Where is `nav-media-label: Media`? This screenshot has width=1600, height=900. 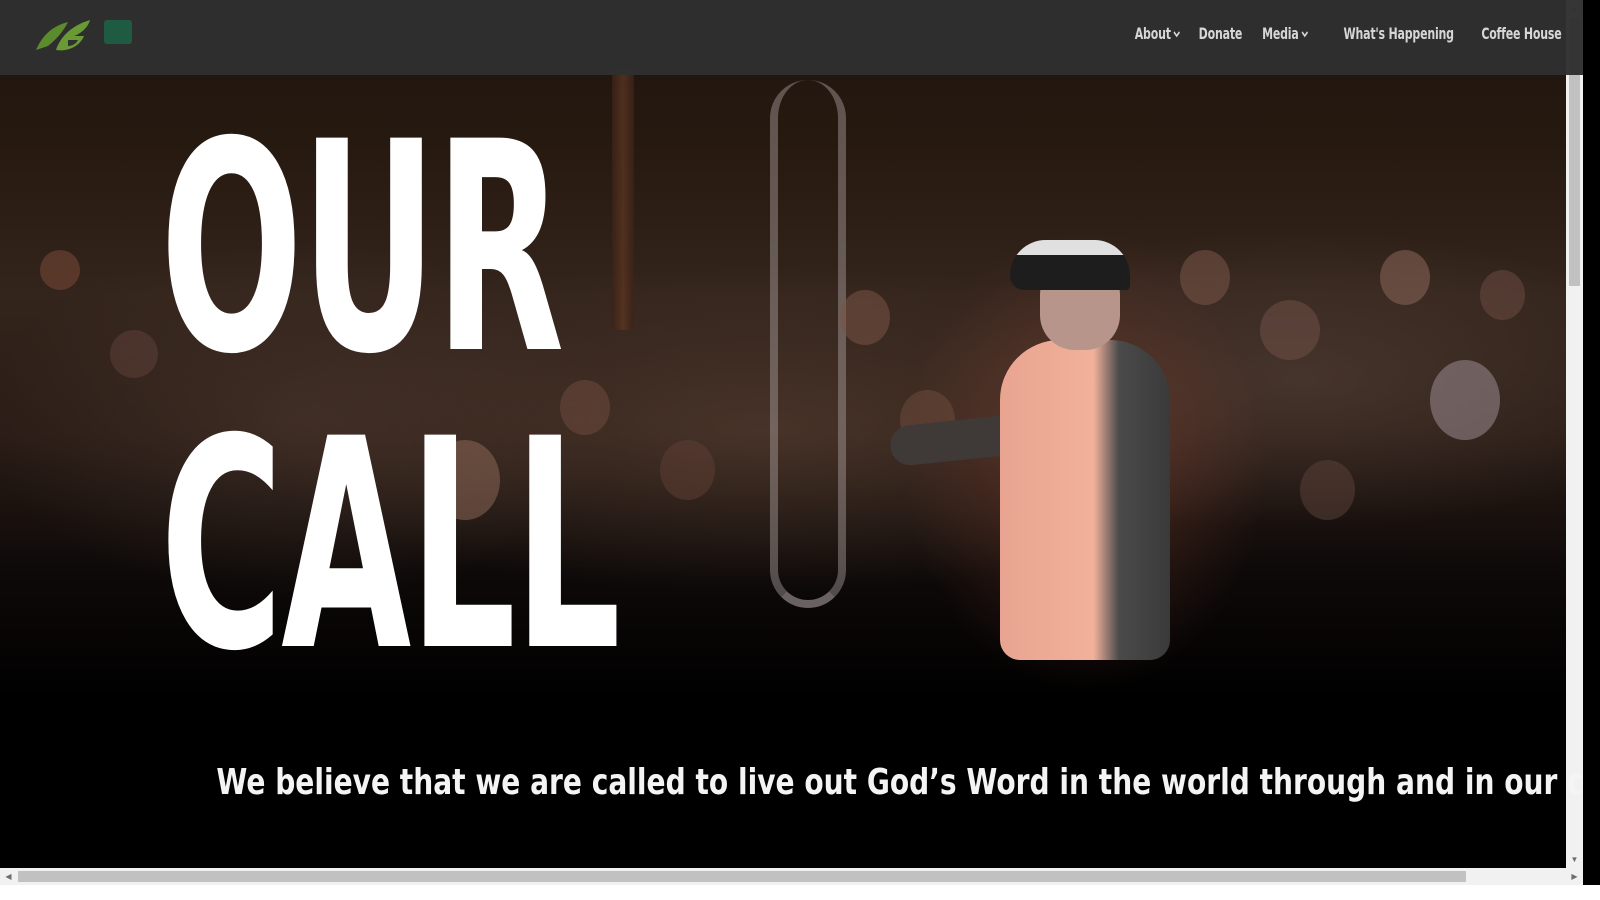
nav-media-label: Media is located at coordinates (1279, 33).